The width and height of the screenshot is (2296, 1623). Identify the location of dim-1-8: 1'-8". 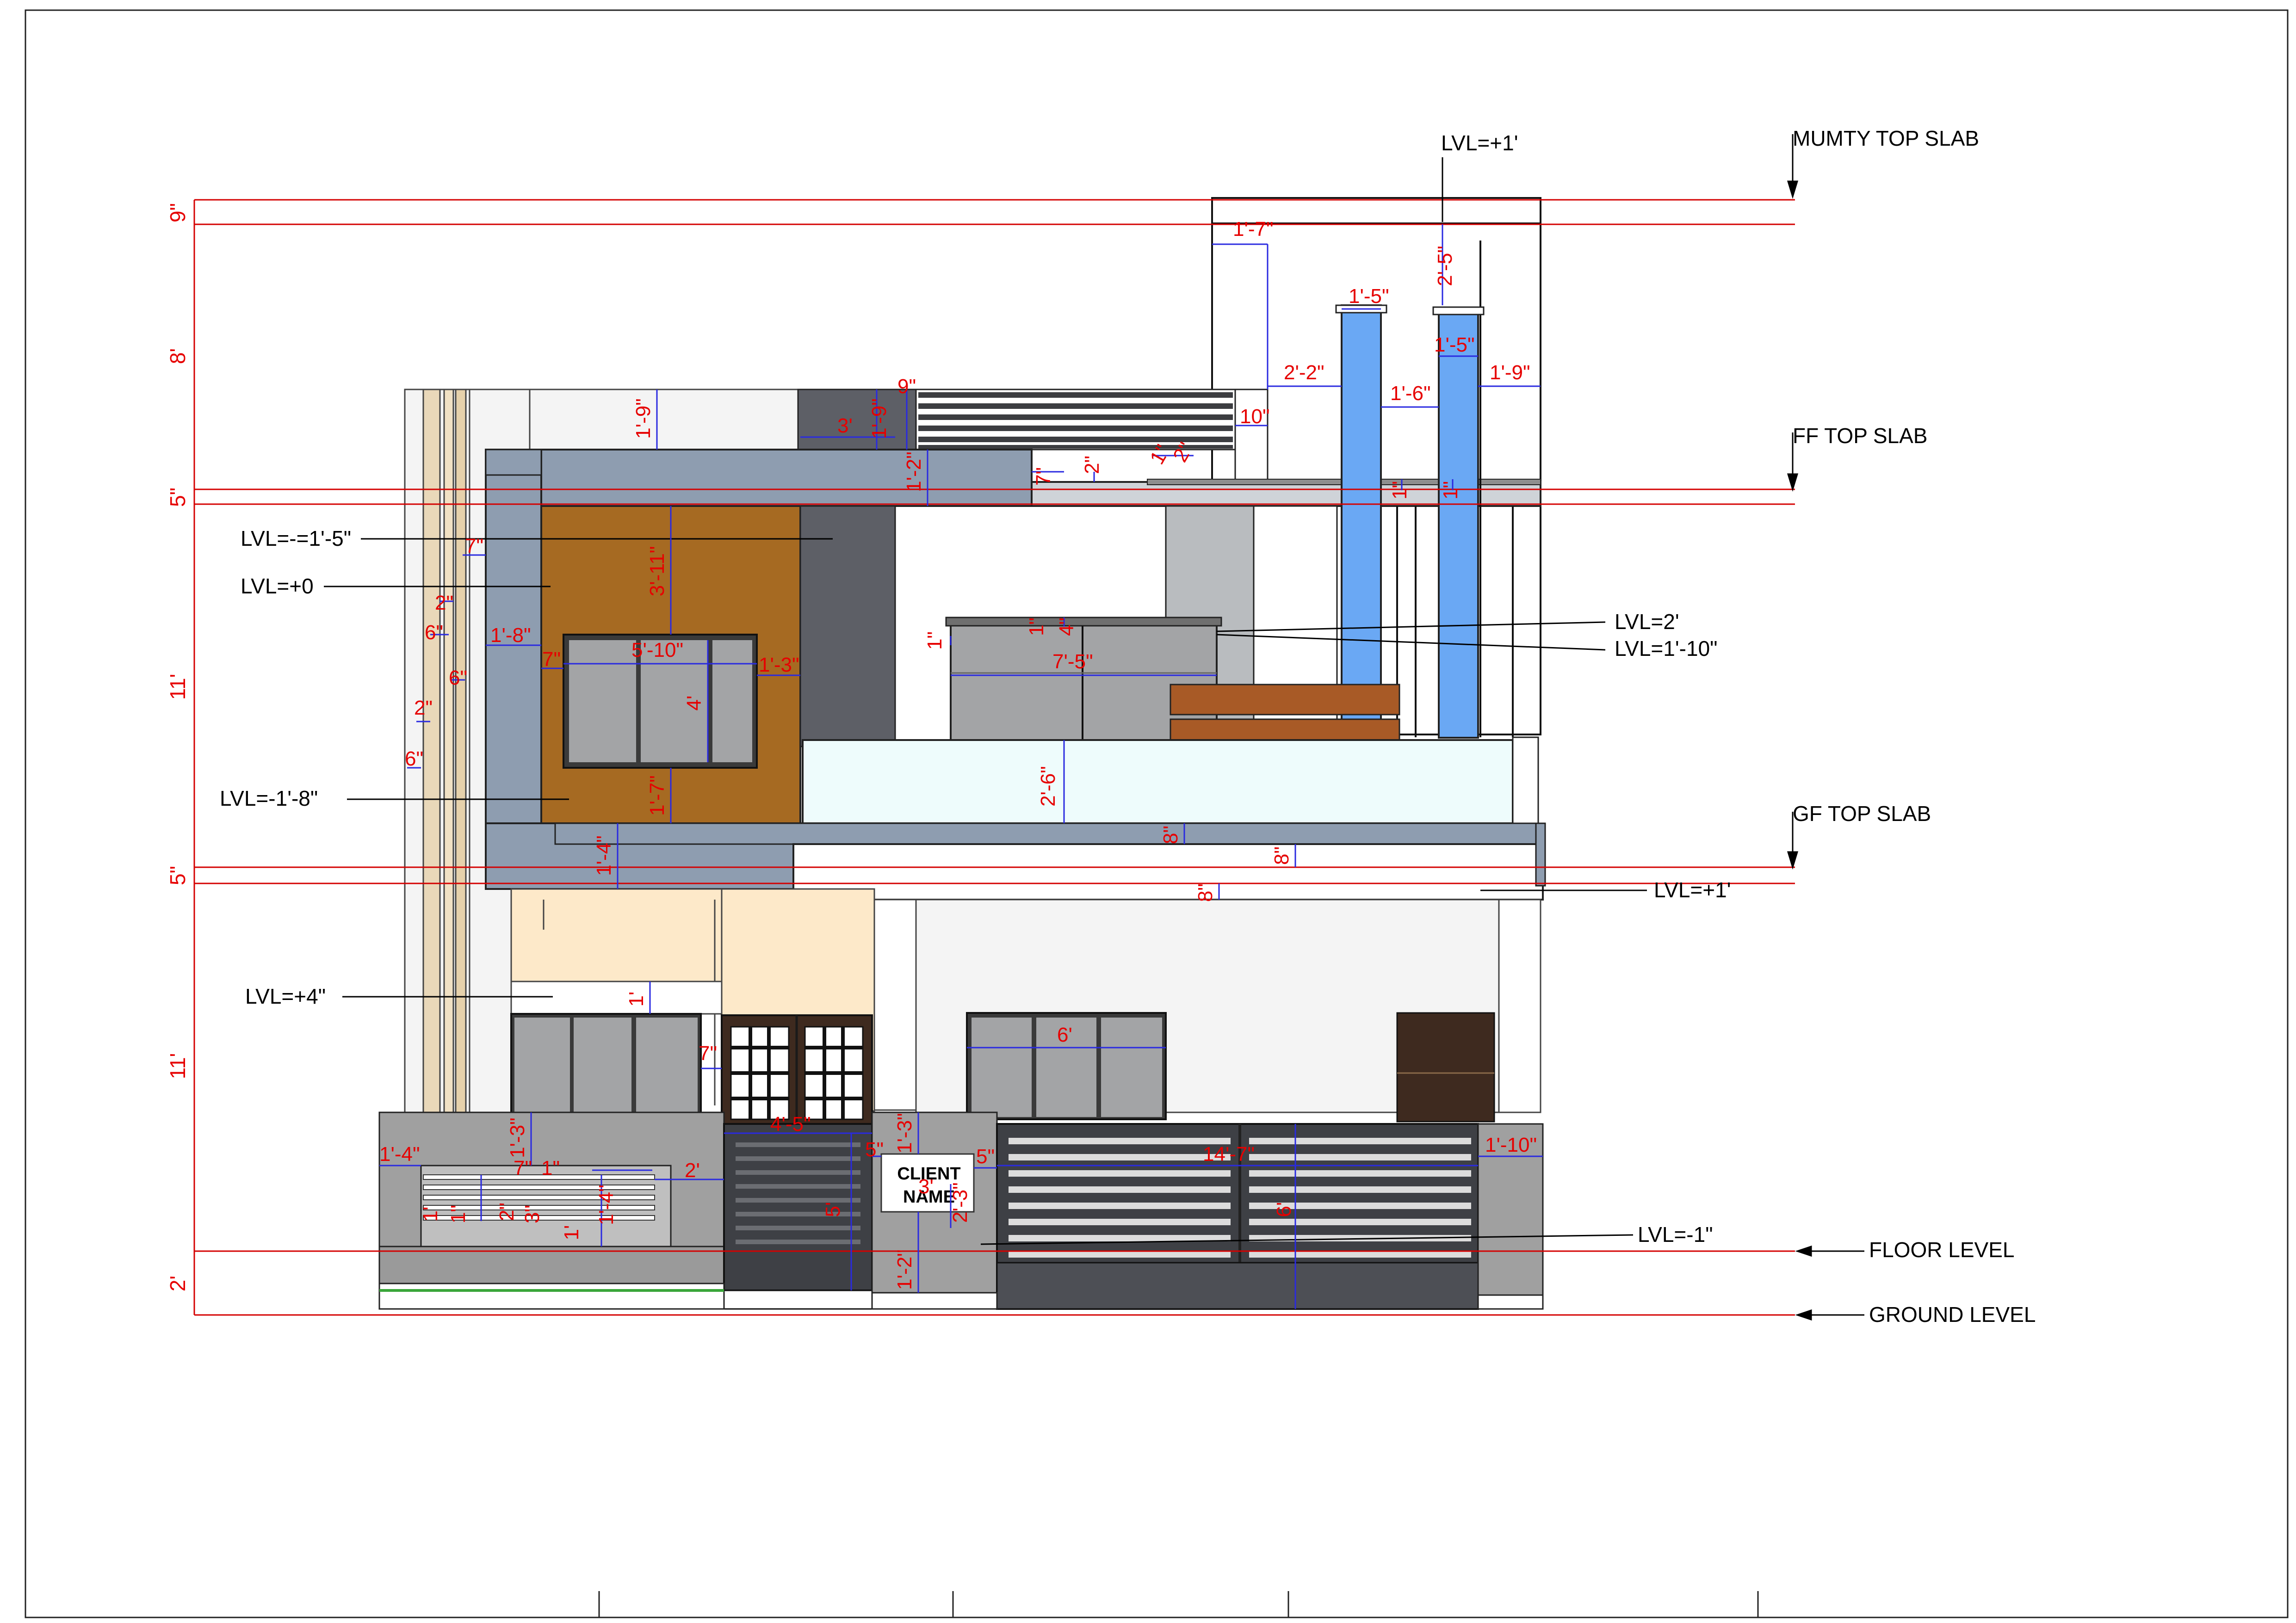
(511, 635).